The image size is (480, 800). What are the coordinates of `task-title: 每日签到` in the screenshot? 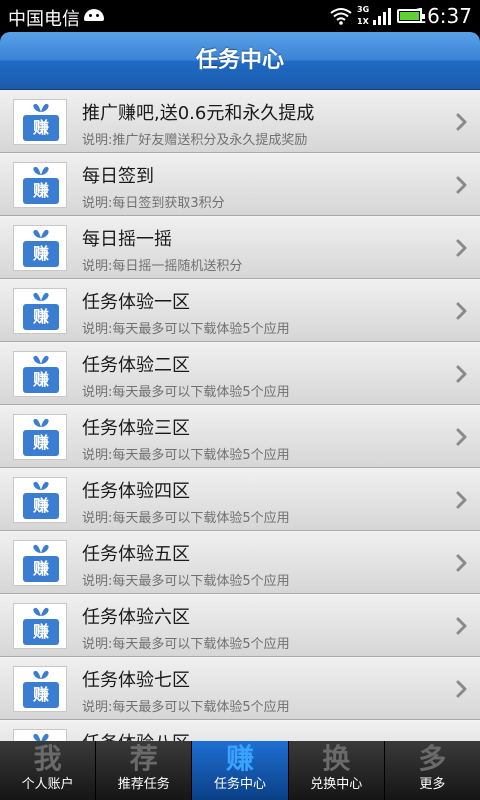 It's located at (118, 176).